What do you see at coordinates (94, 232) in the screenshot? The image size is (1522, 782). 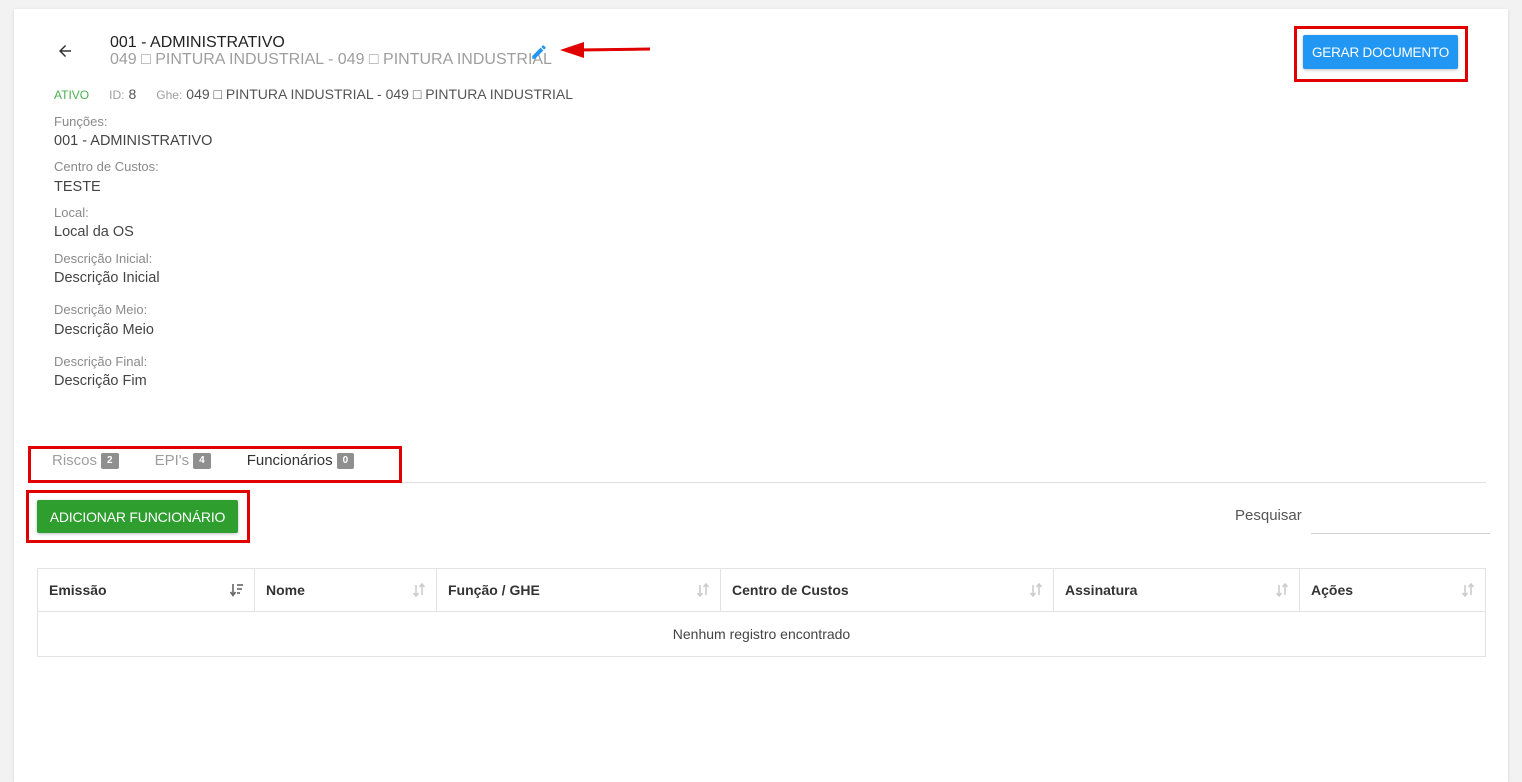 I see `local-value: Local da OS` at bounding box center [94, 232].